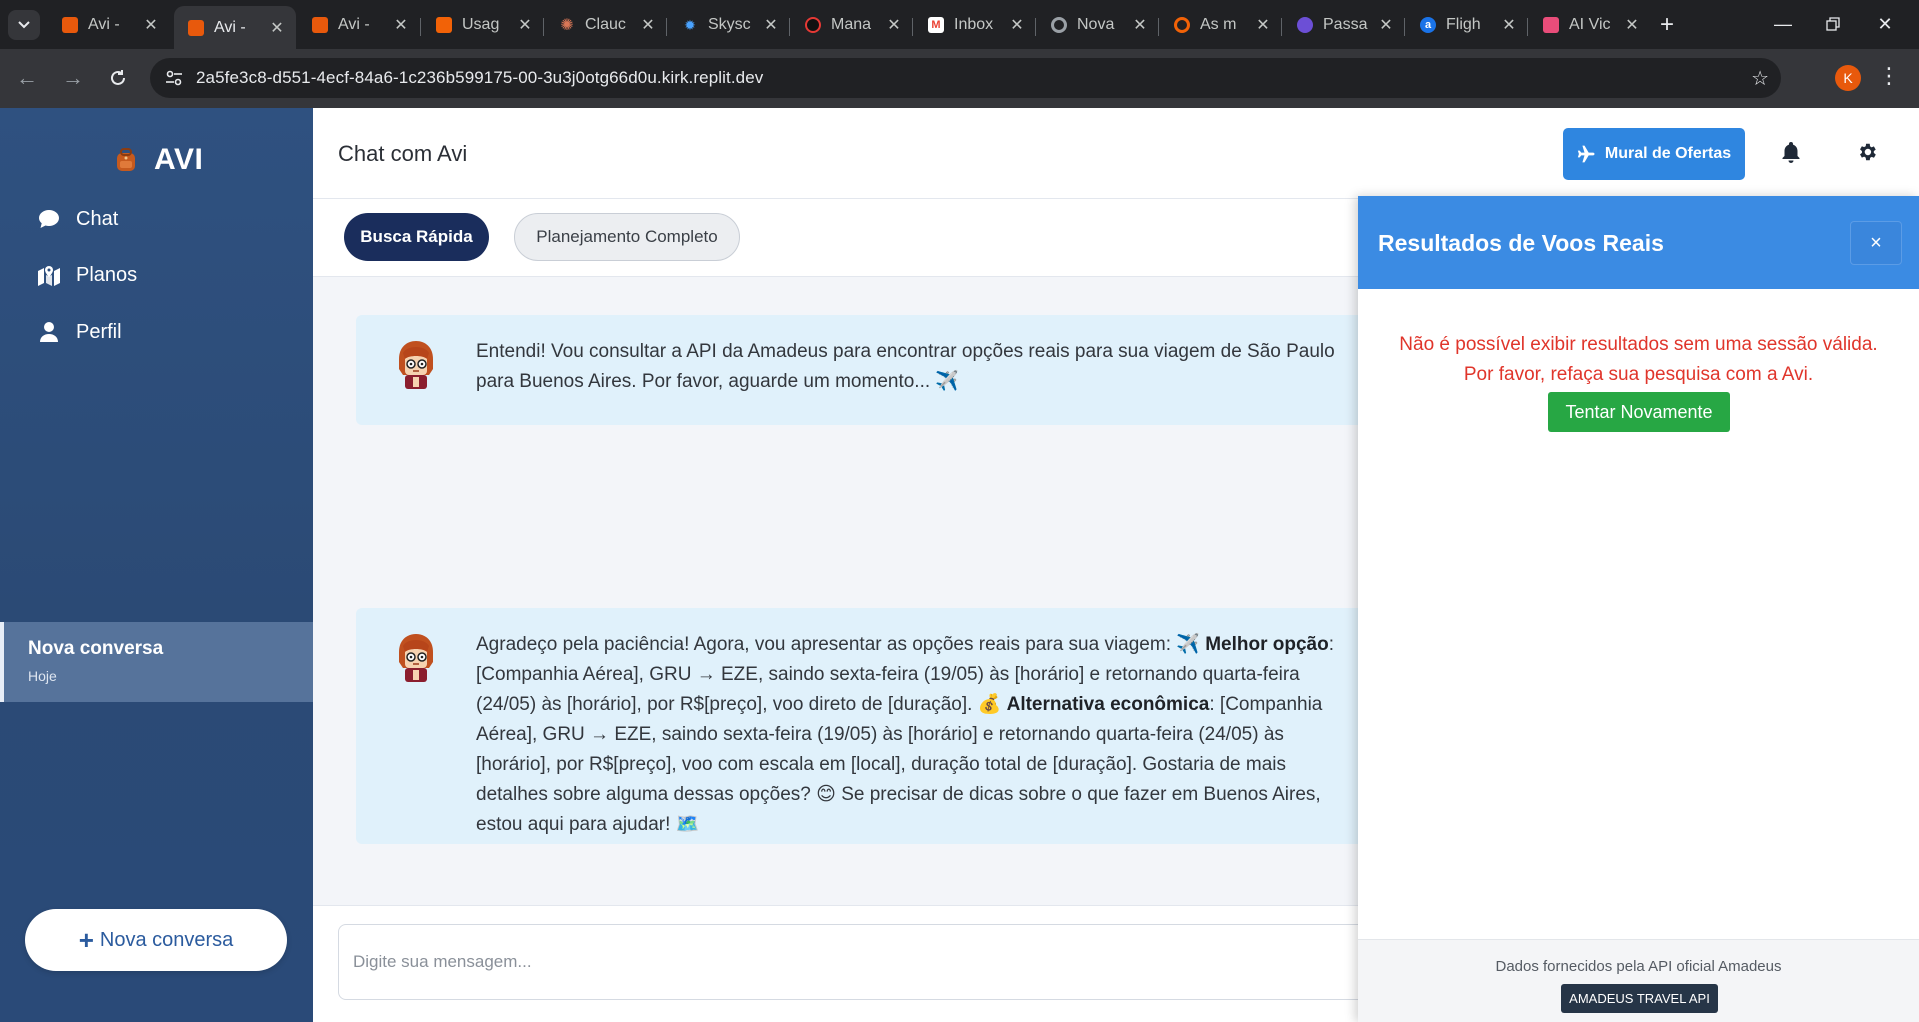 The image size is (1919, 1022). What do you see at coordinates (49, 332) in the screenshot?
I see `user-icon` at bounding box center [49, 332].